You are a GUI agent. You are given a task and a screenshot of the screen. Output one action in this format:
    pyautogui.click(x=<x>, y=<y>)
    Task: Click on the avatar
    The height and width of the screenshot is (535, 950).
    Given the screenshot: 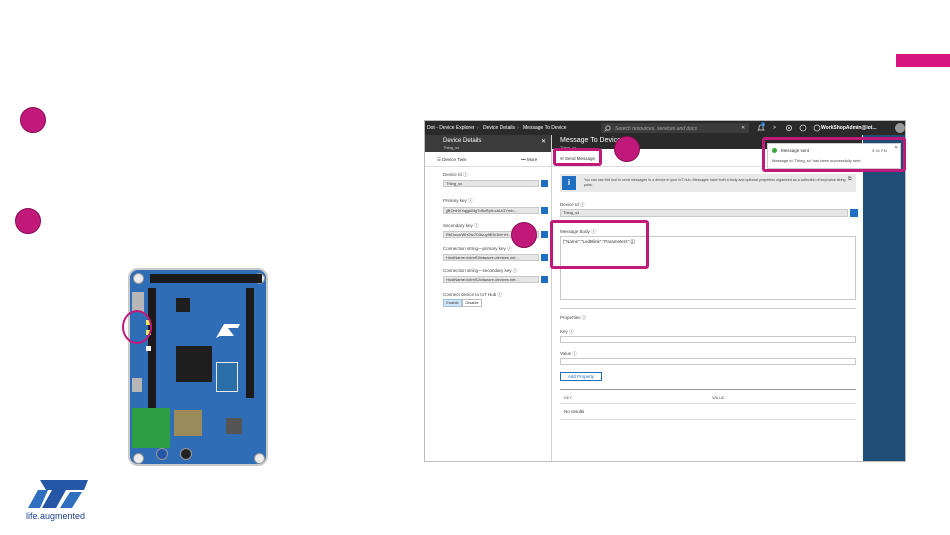 What is the action you would take?
    pyautogui.click(x=900, y=128)
    